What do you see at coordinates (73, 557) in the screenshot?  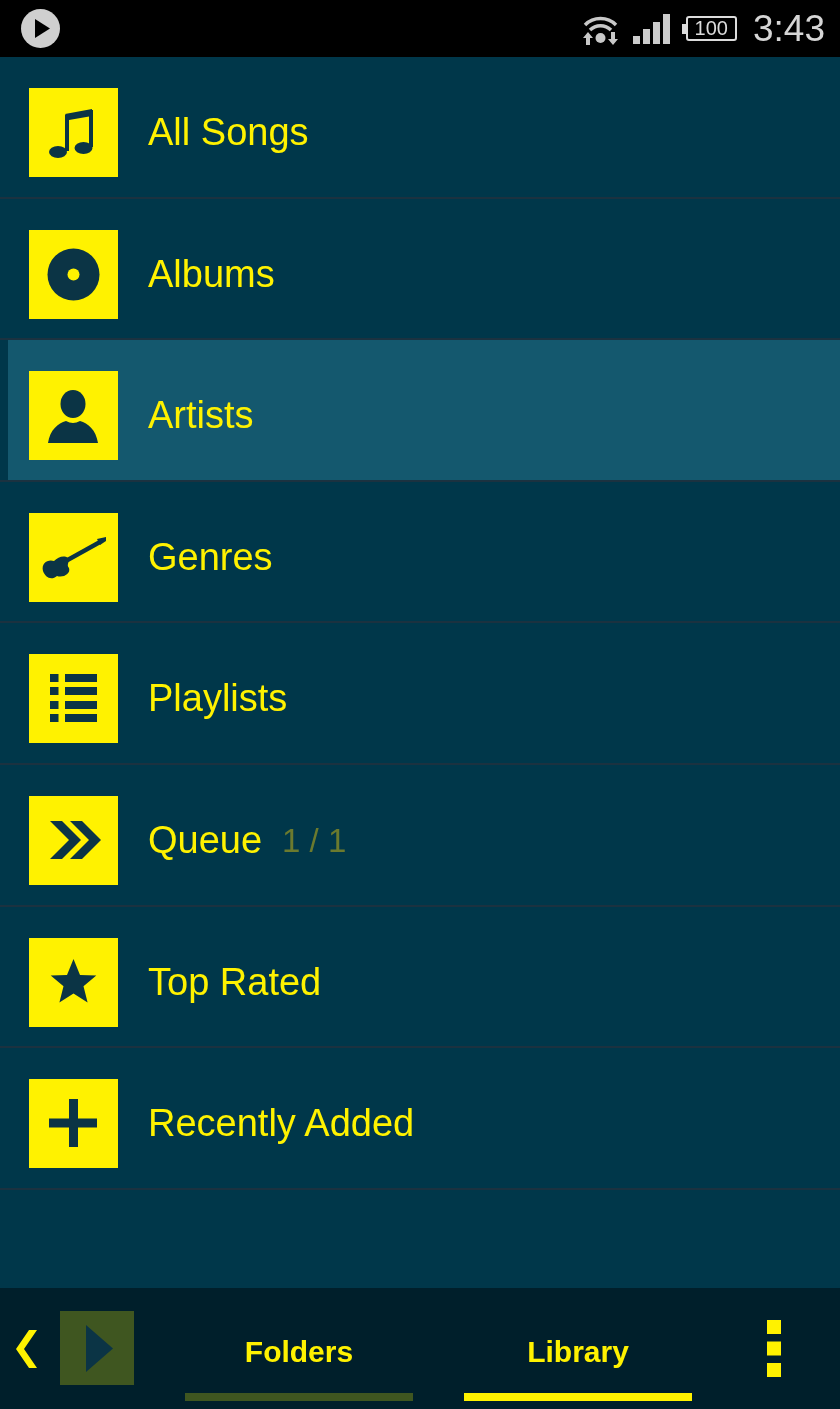 I see `guitar-icon` at bounding box center [73, 557].